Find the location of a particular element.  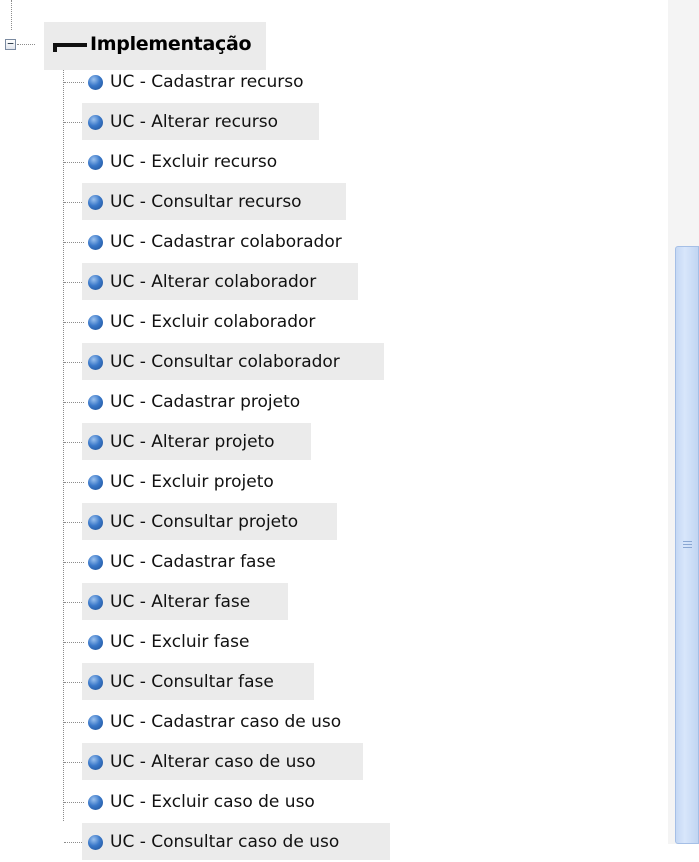

tree-item-label: UC - Alterar projeto is located at coordinates (192, 442).